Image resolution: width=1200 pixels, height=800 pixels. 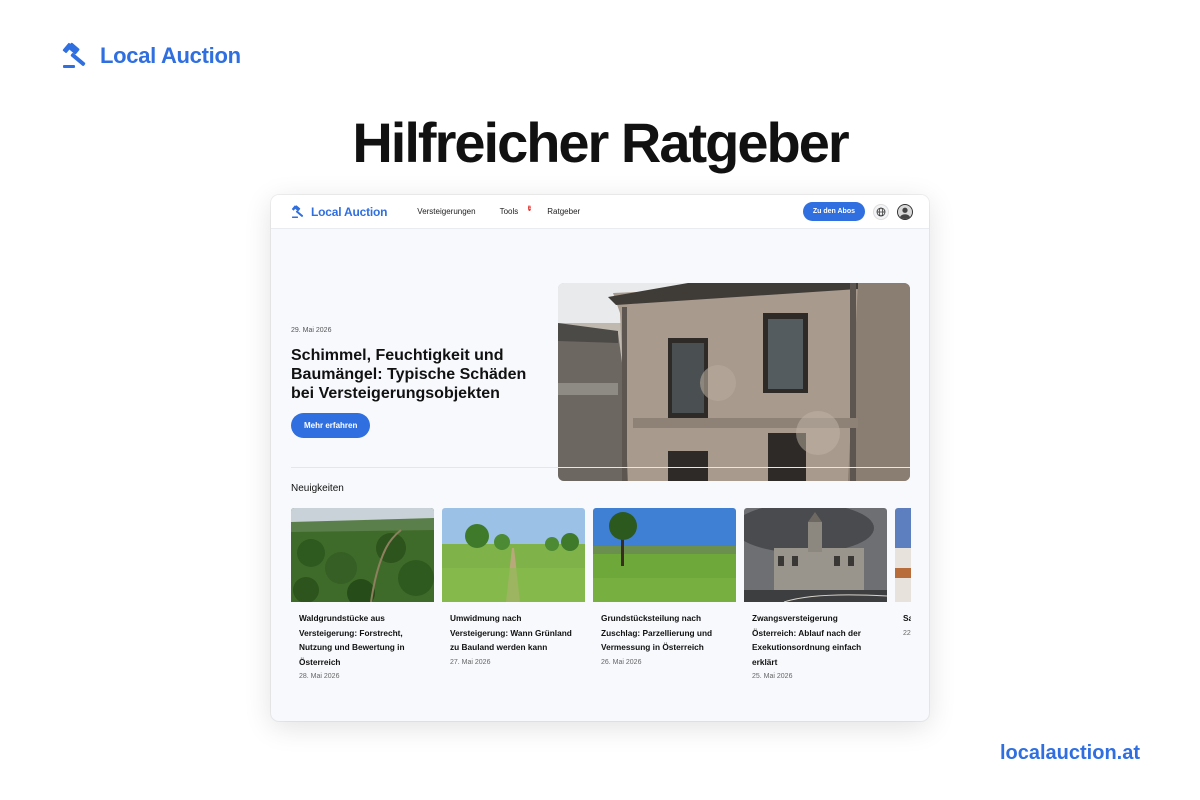 What do you see at coordinates (498, 210) in the screenshot?
I see `nav-links: Versteigerungen Tools 1 Ratgeber` at bounding box center [498, 210].